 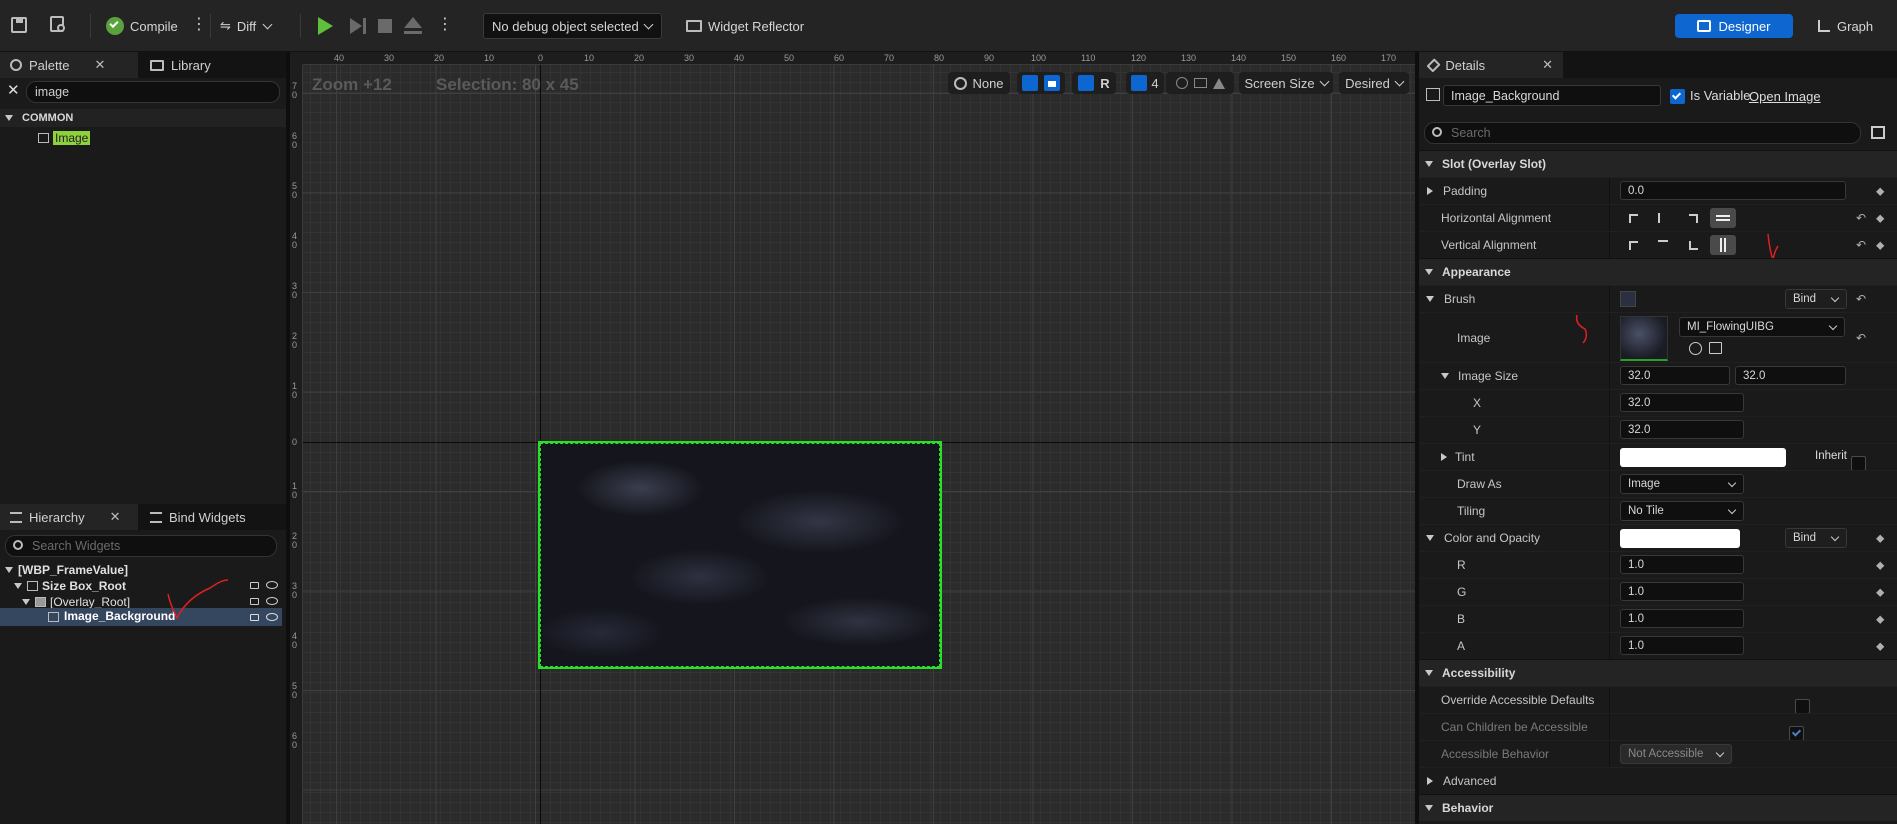 What do you see at coordinates (142, 26) in the screenshot?
I see `compile-button: Compile` at bounding box center [142, 26].